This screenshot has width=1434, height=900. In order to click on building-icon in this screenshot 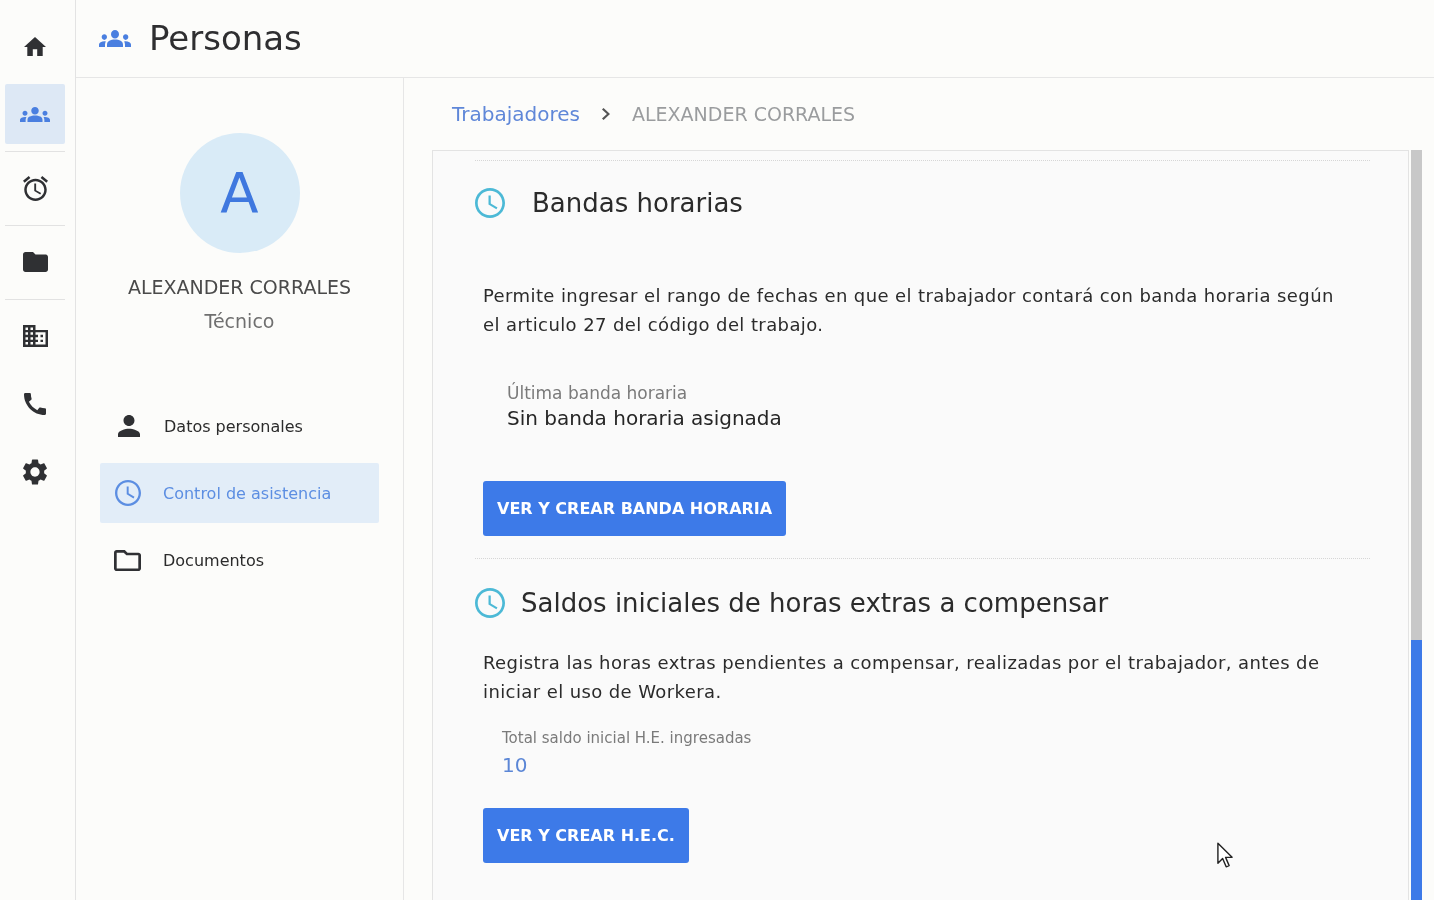, I will do `click(35, 336)`.